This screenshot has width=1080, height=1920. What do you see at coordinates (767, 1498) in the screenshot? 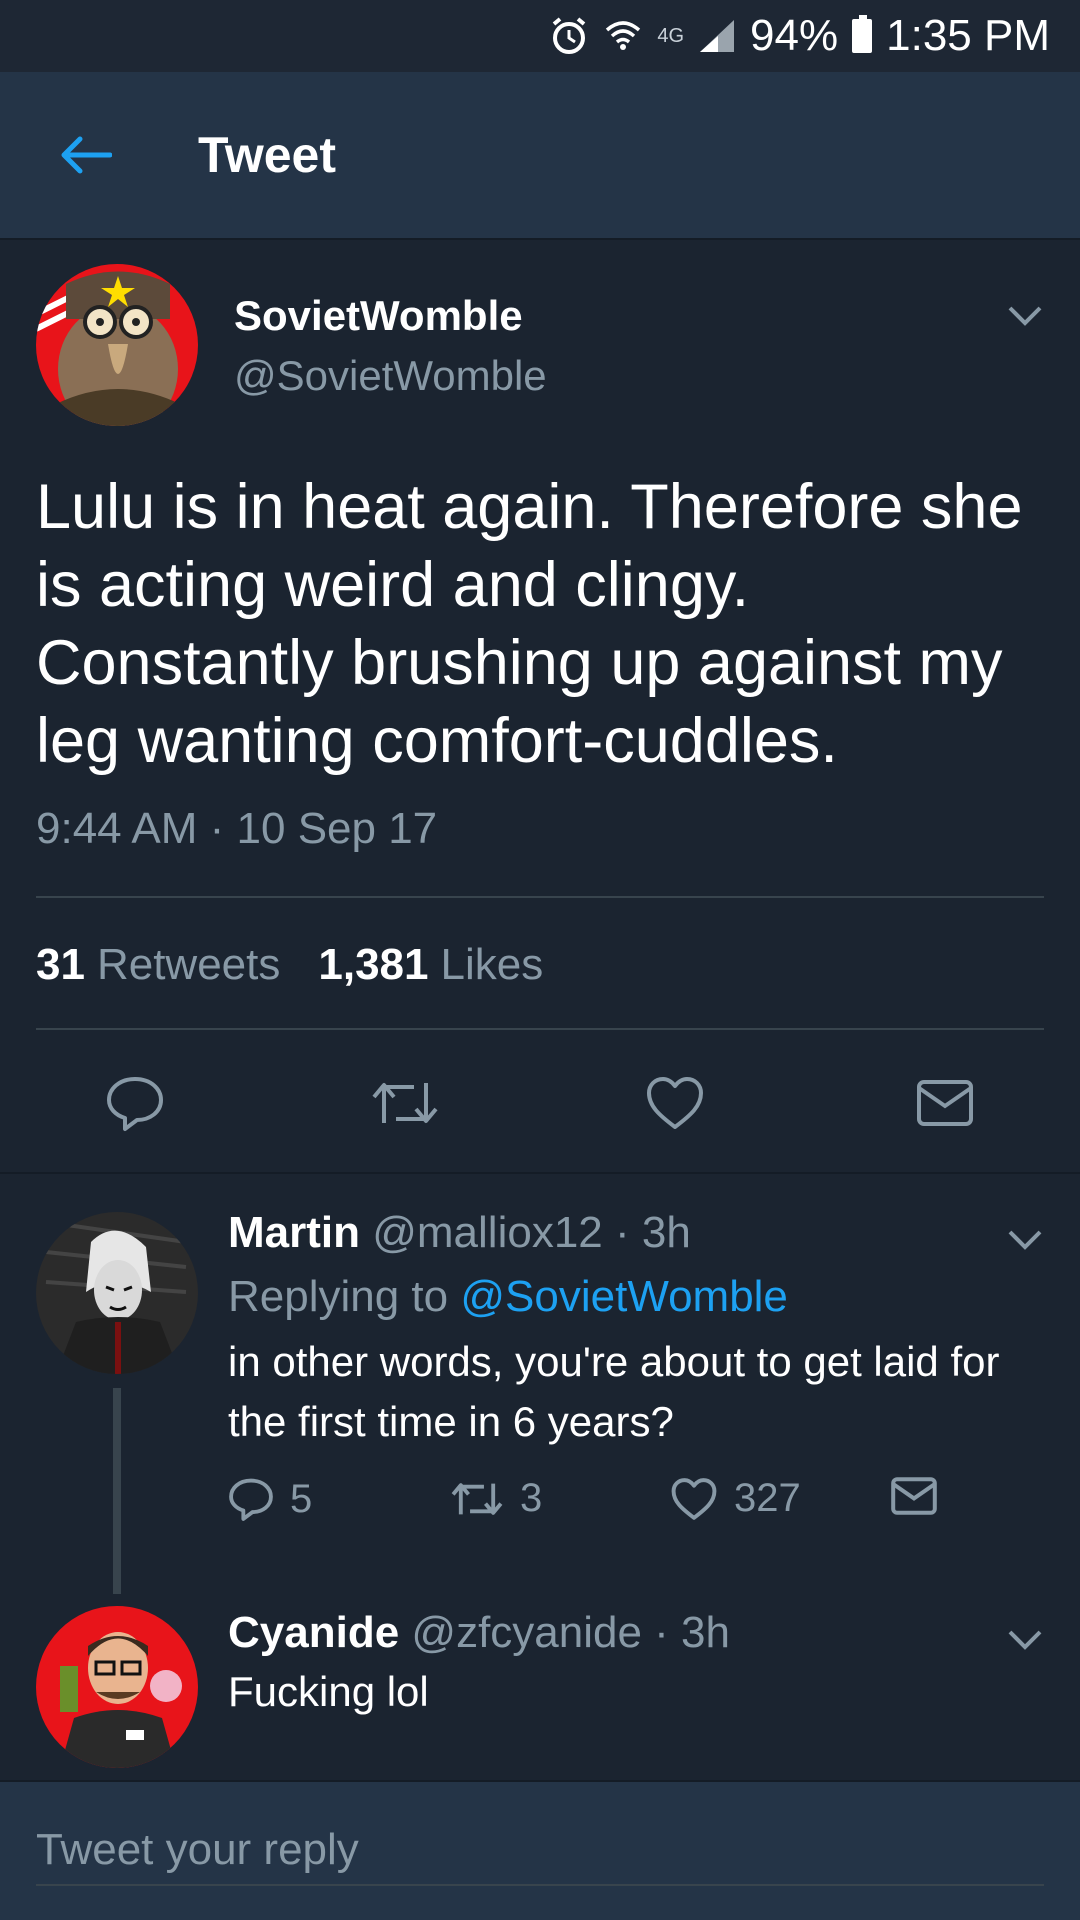
I see `like-count: 327` at bounding box center [767, 1498].